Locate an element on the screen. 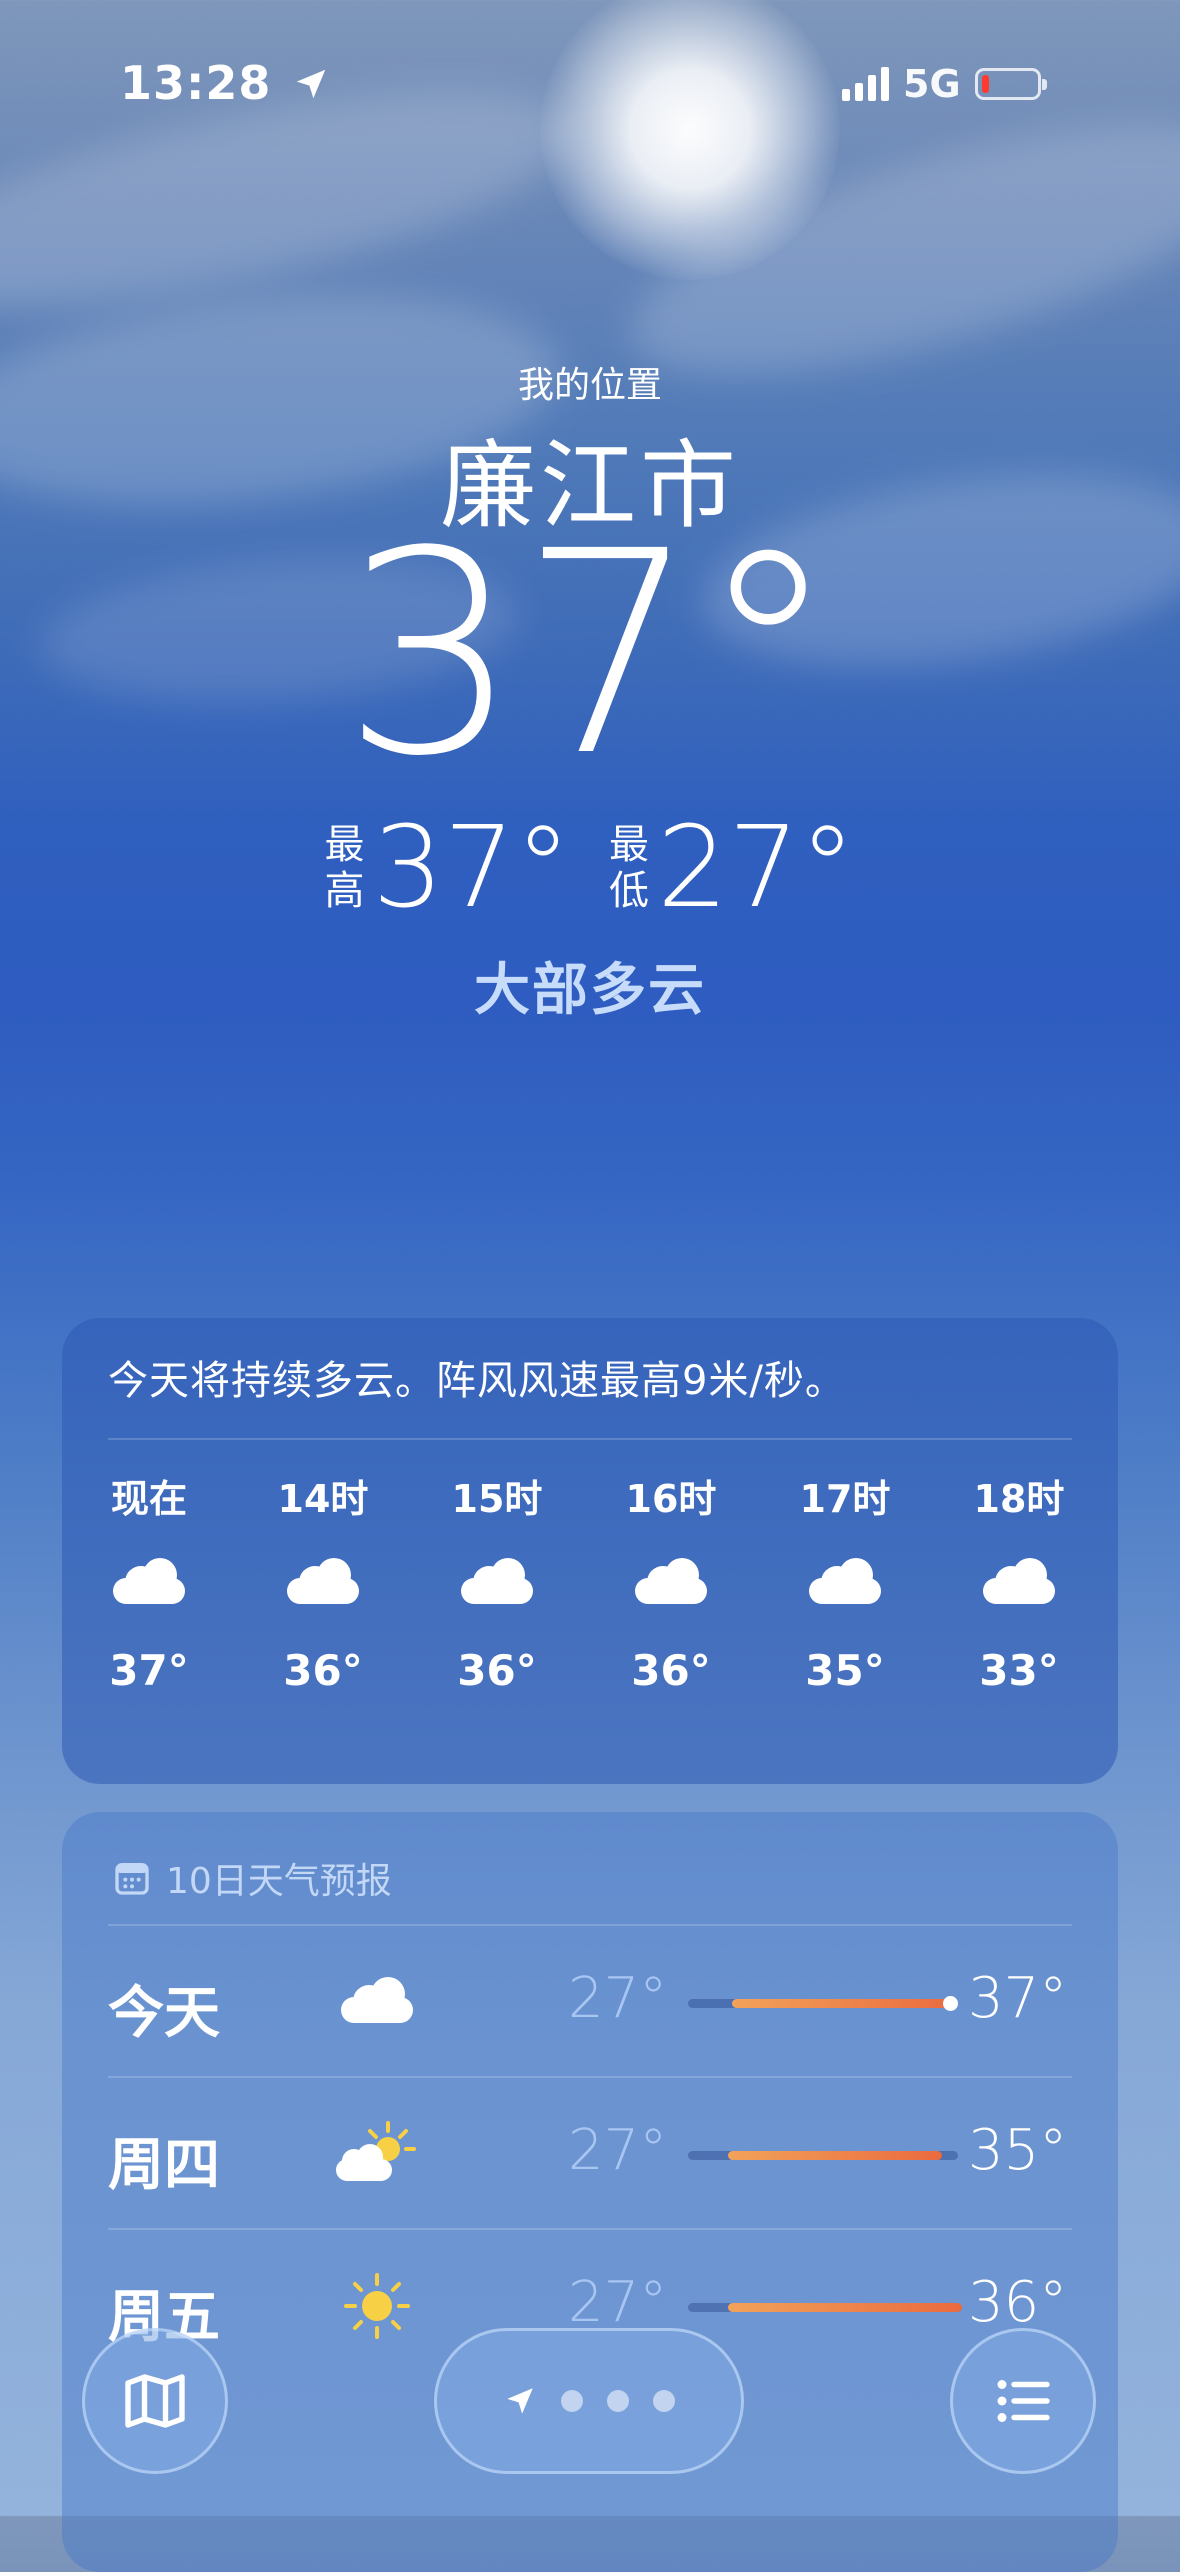  high-temp-group: 最高 37° is located at coordinates (447, 868).